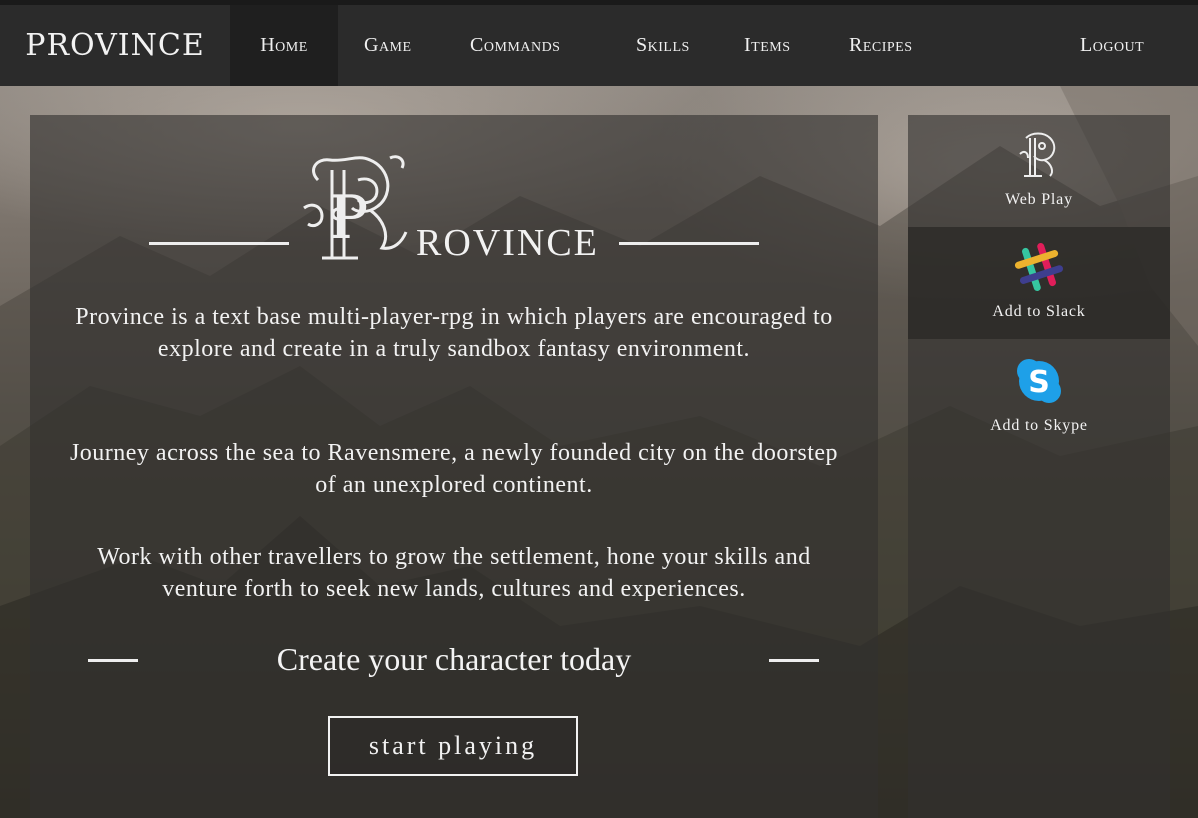 The image size is (1198, 818). Describe the element at coordinates (767, 45) in the screenshot. I see `nav-items: Items` at that location.